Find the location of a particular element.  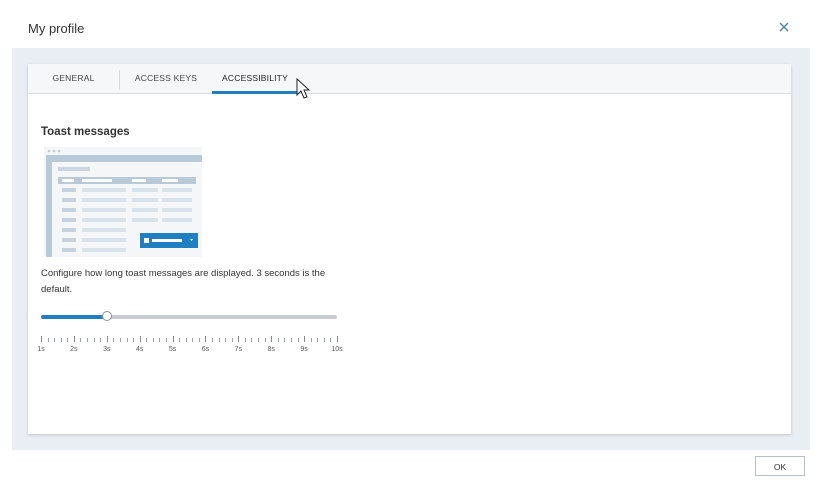

slider-tick-labels: 1s 2s 3s 4s 5s 6s 7s 8s 9s 10s is located at coordinates (189, 351).